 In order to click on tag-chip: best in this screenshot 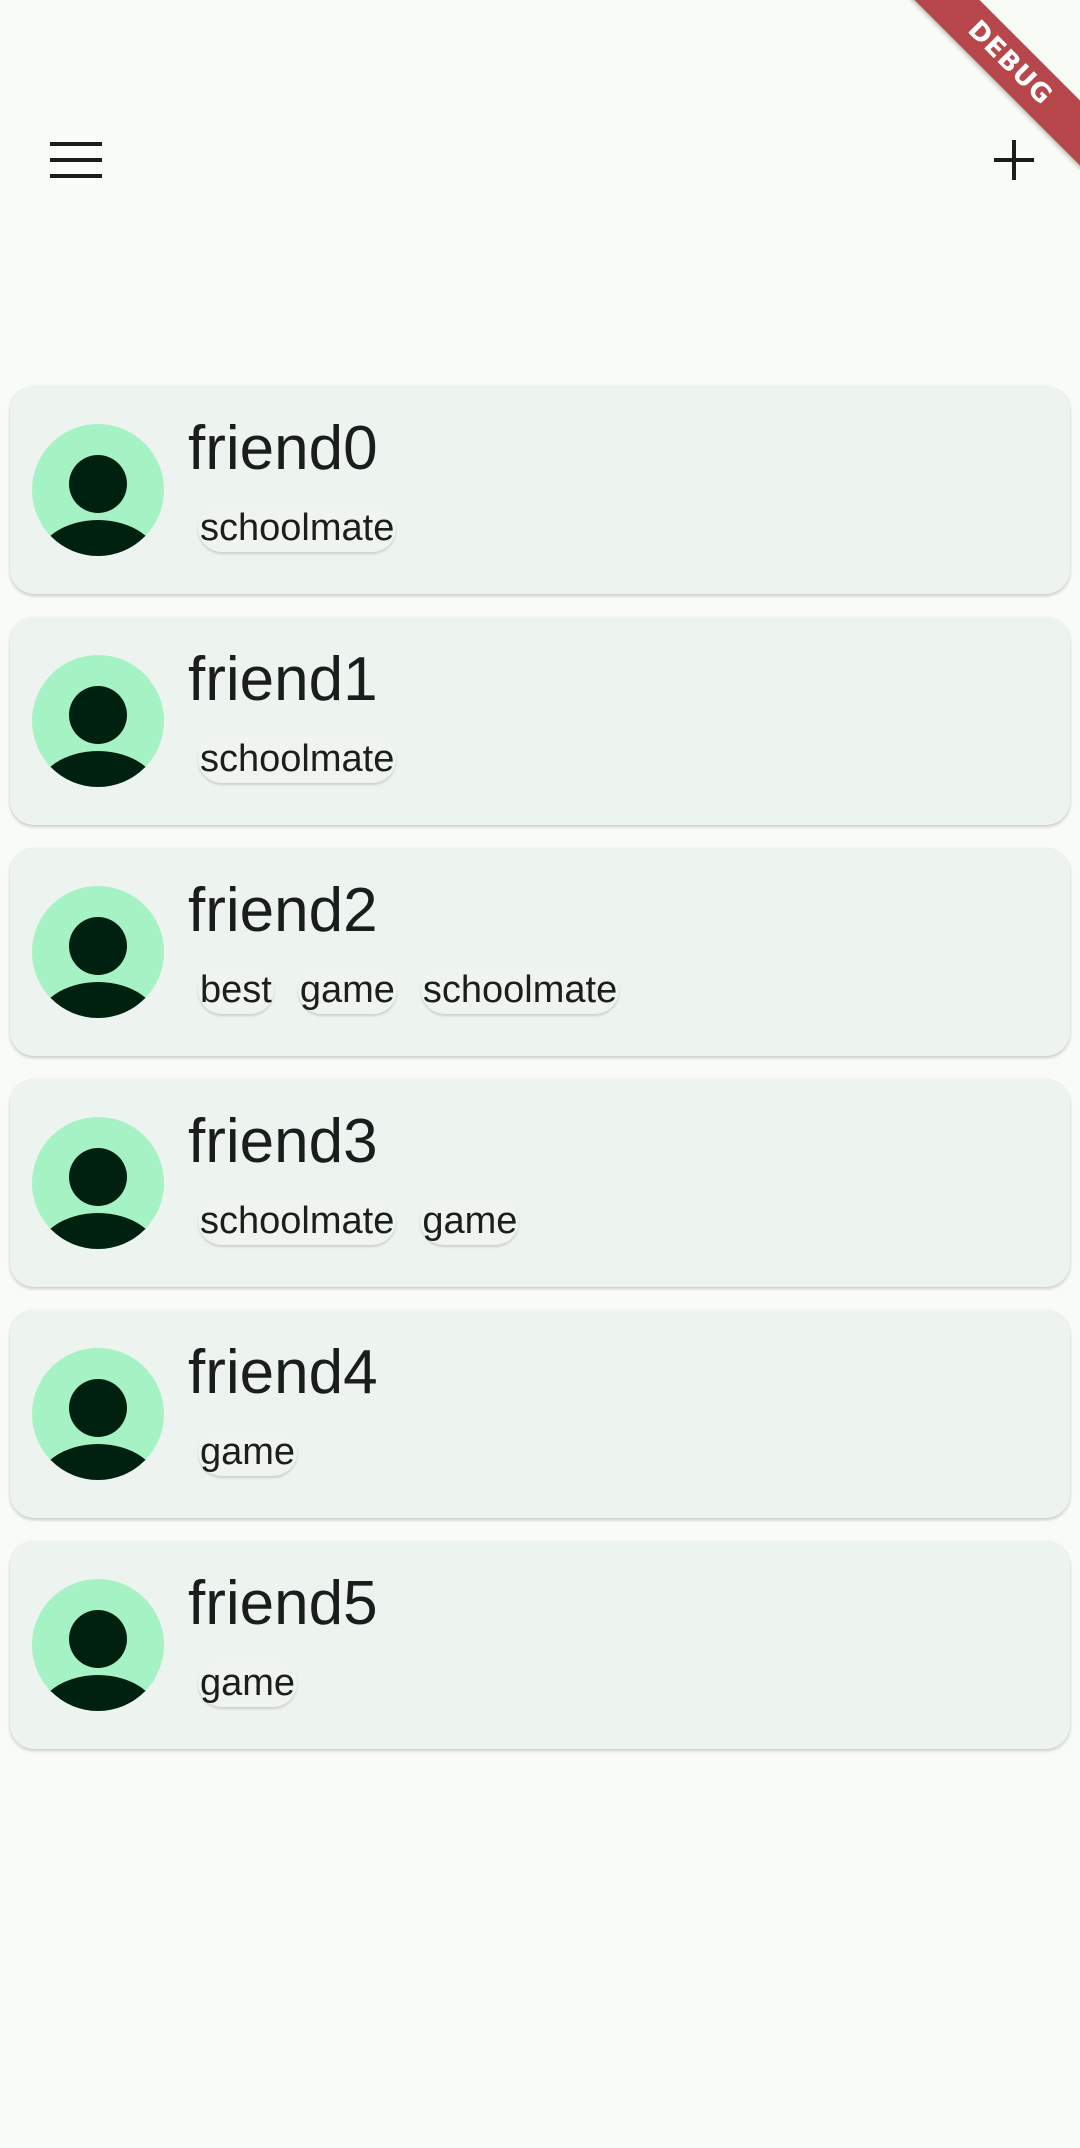, I will do `click(236, 990)`.